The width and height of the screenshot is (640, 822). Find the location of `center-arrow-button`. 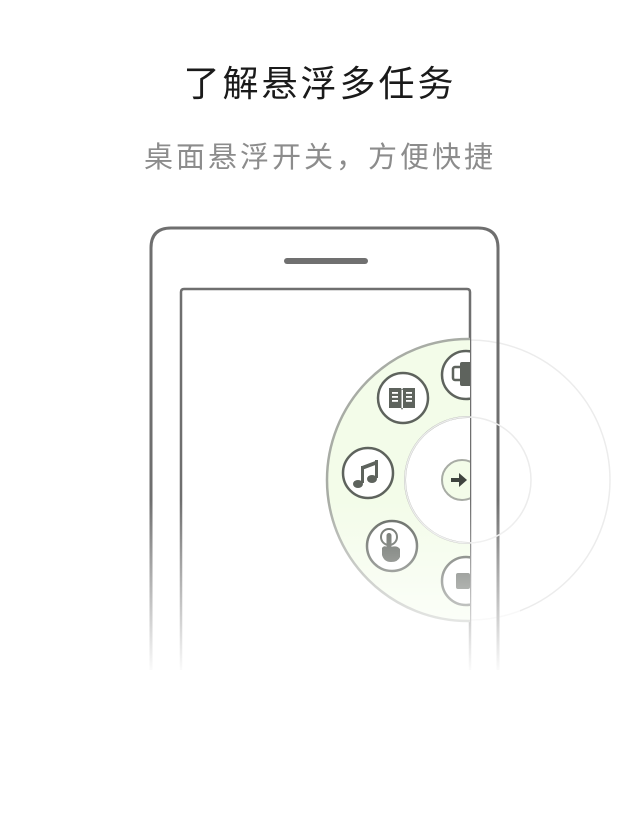

center-arrow-button is located at coordinates (461, 480).